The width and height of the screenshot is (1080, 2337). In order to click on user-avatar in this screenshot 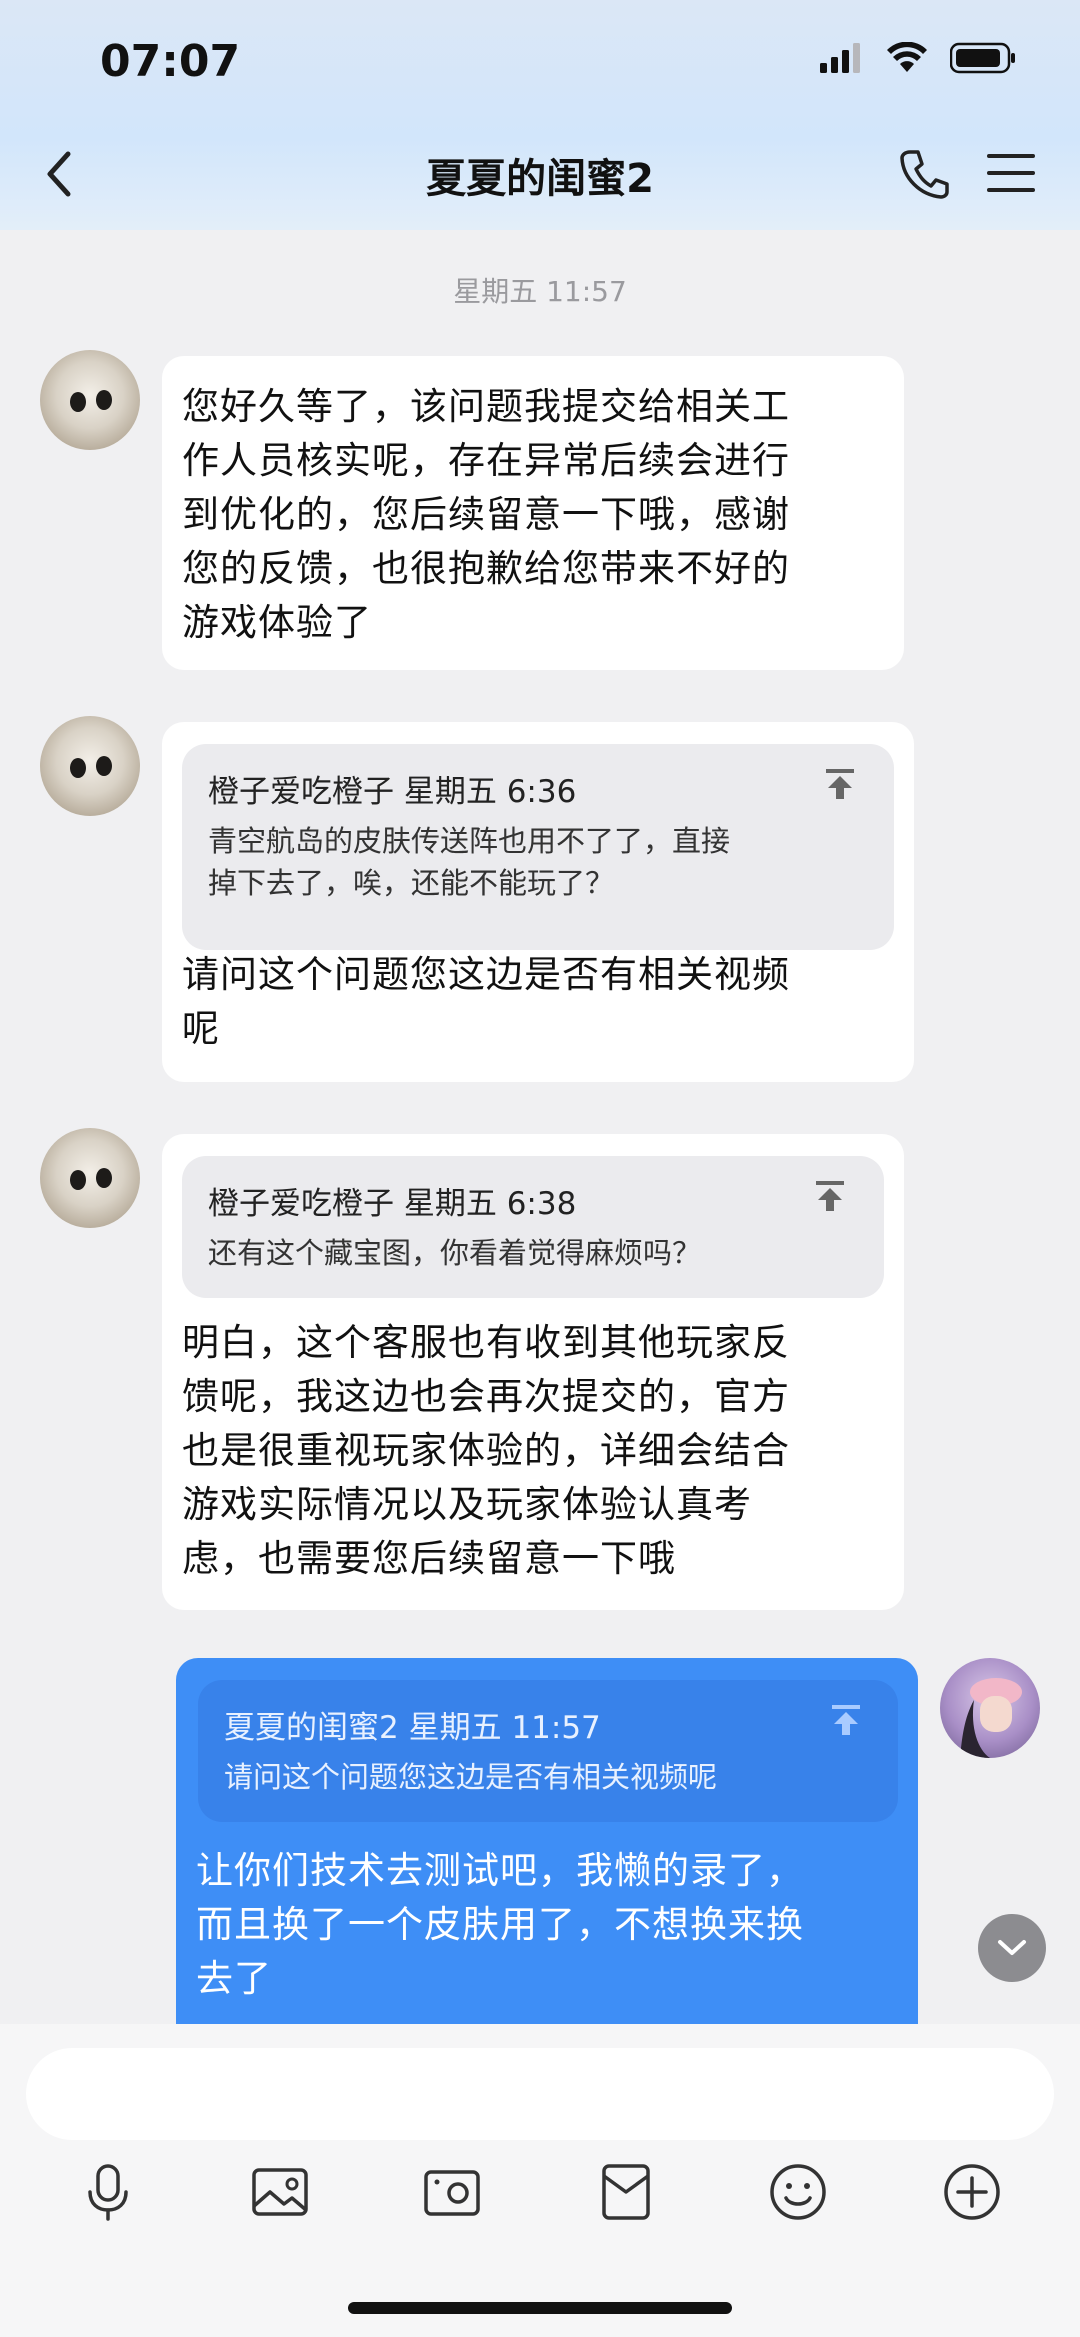, I will do `click(990, 1708)`.